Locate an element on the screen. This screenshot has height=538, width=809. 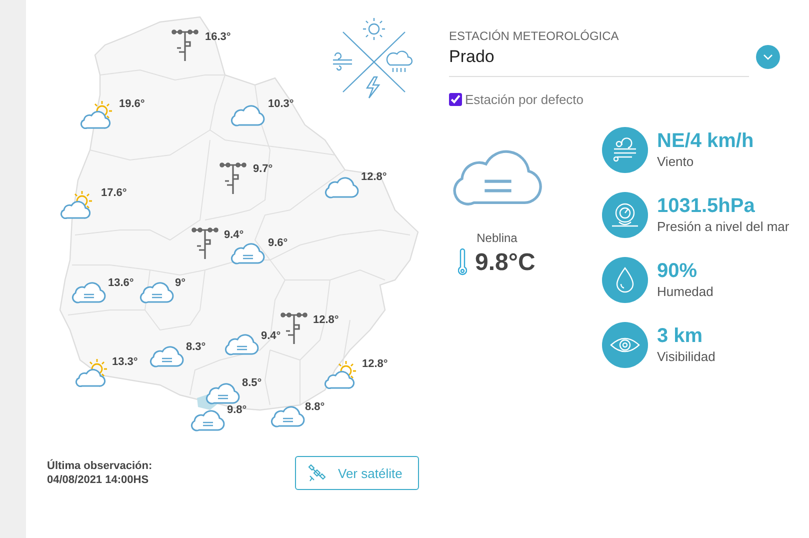
temperature-reading: 9.8°C is located at coordinates (505, 262).